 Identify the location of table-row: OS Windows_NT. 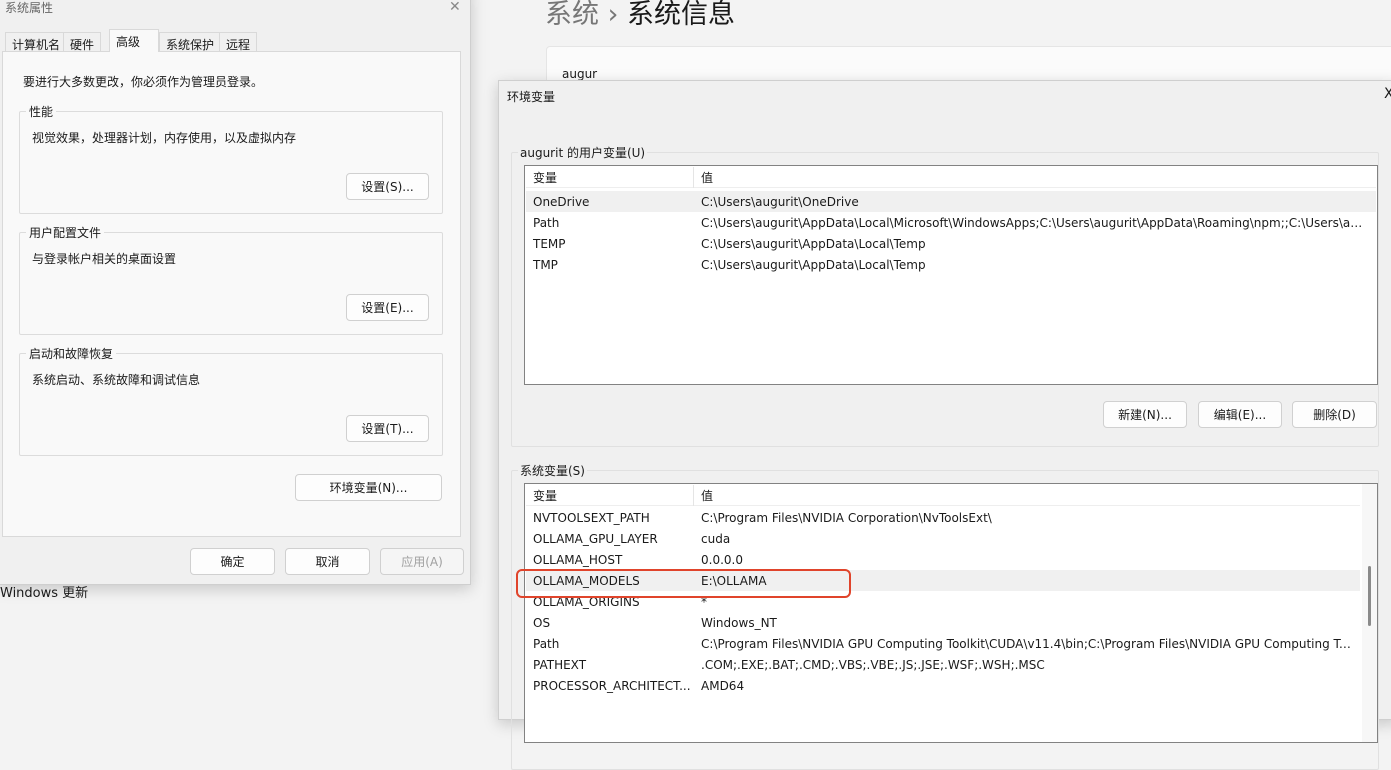
(943, 622).